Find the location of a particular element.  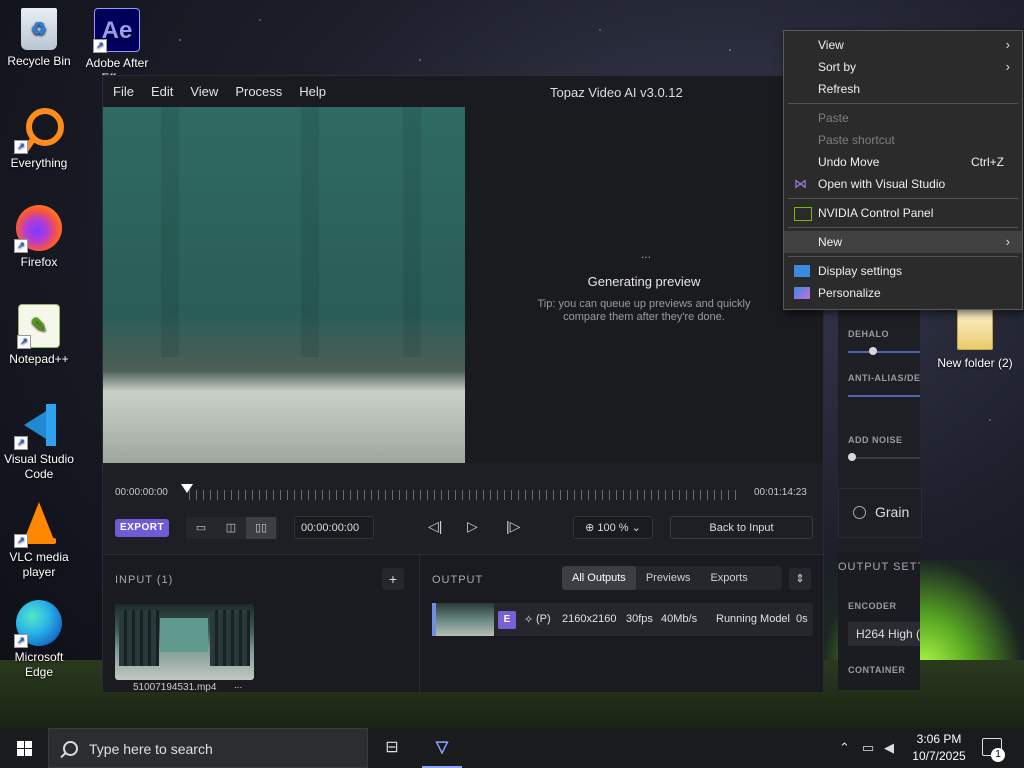

single-view-icon: ▭ is located at coordinates (201, 528).